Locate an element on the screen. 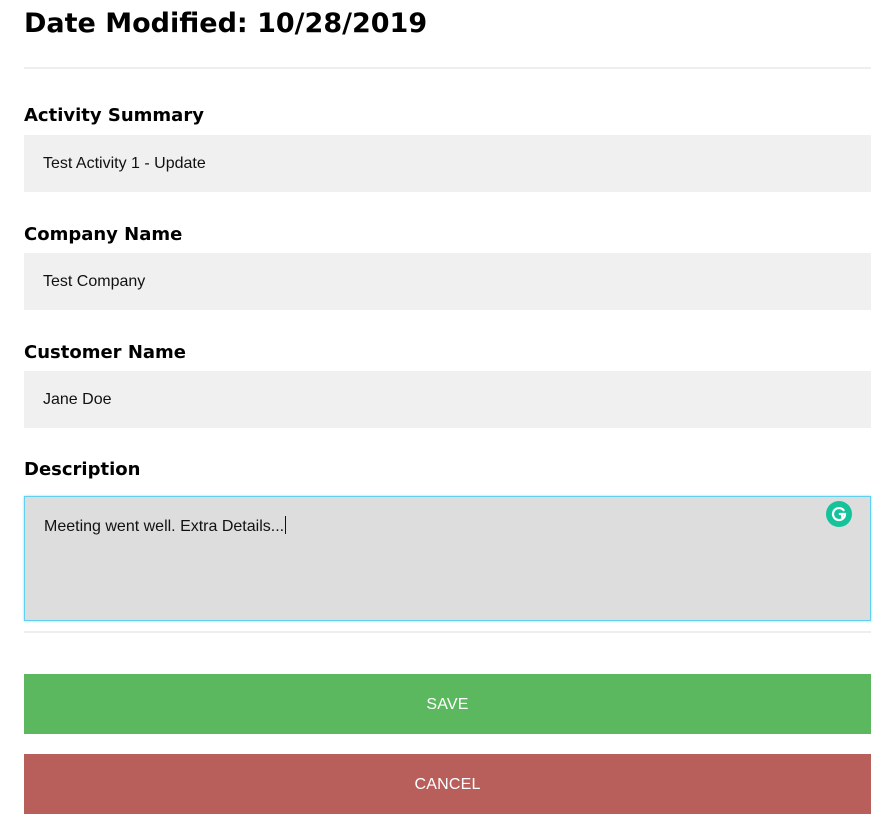  company-name-label: Company Name is located at coordinates (103, 234).